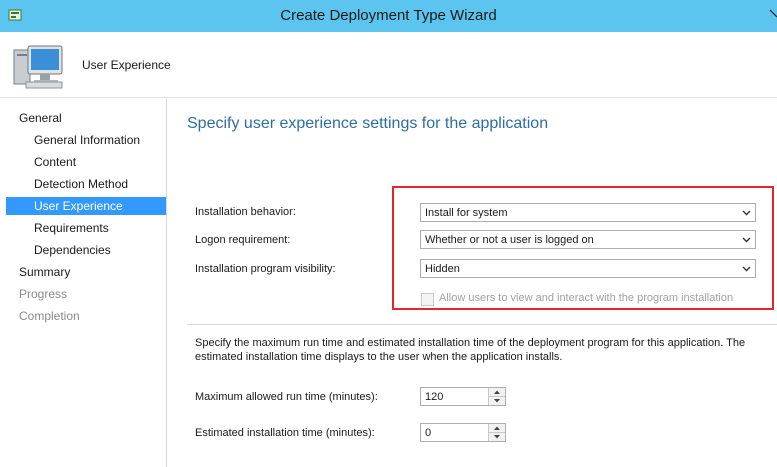  I want to click on nav-item-requirements: Requirements, so click(86, 228).